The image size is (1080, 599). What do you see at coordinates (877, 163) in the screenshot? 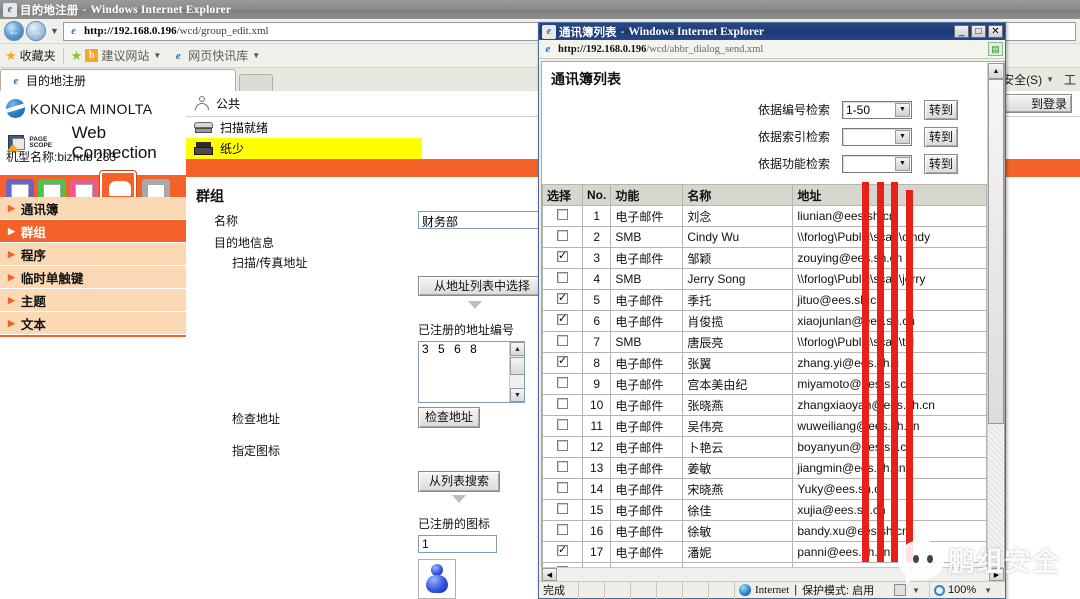
I see `search-by-function-select: ▼` at bounding box center [877, 163].